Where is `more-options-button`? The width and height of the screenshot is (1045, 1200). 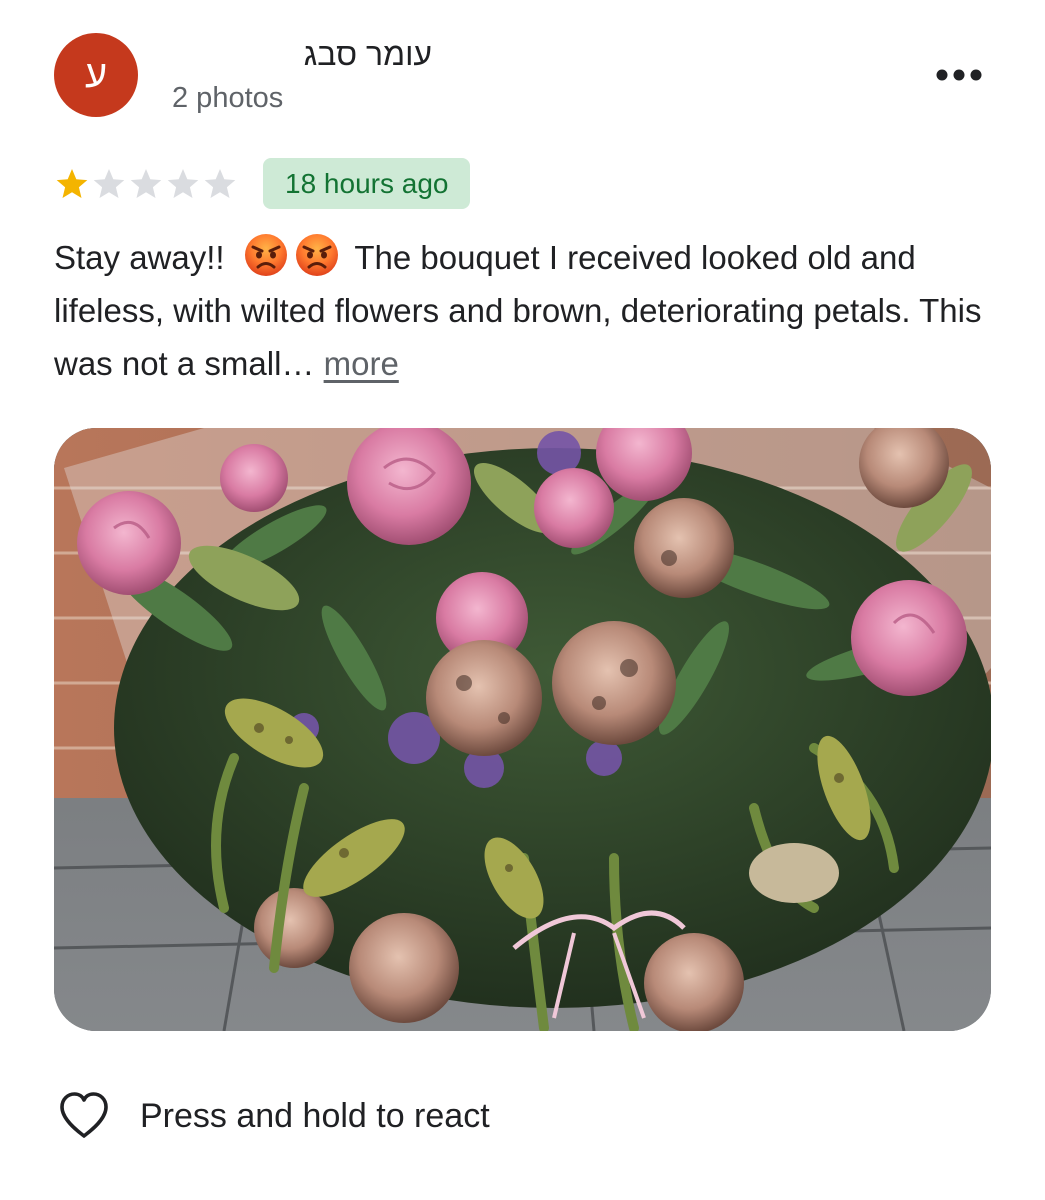 more-options-button is located at coordinates (959, 75).